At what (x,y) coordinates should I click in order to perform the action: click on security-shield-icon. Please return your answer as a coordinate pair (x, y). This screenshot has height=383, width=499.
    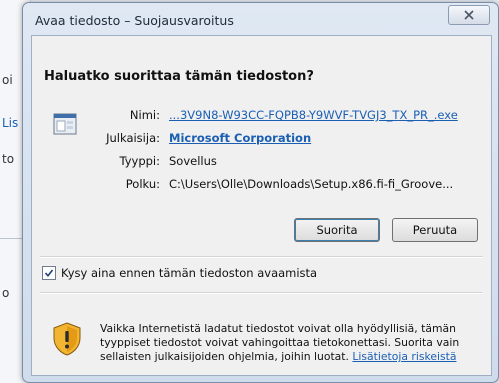
    Looking at the image, I should click on (67, 339).